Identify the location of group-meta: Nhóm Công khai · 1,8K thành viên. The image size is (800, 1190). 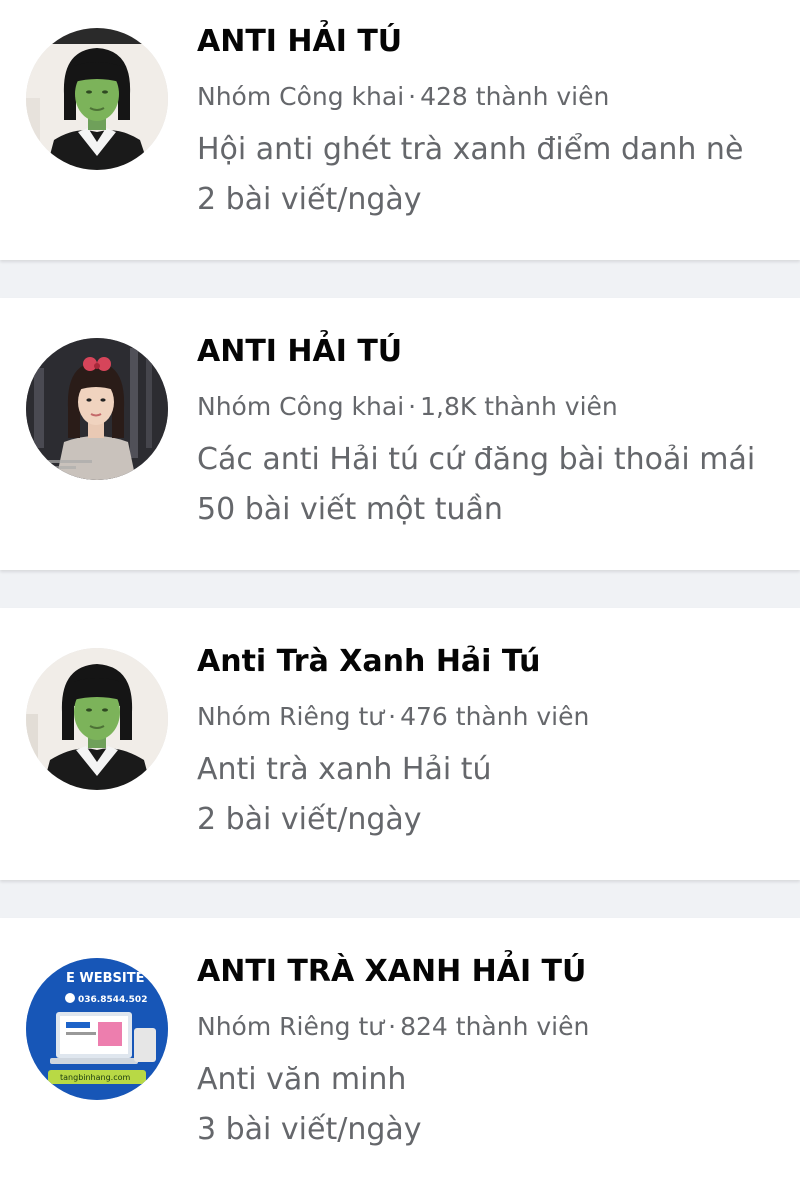
(407, 406).